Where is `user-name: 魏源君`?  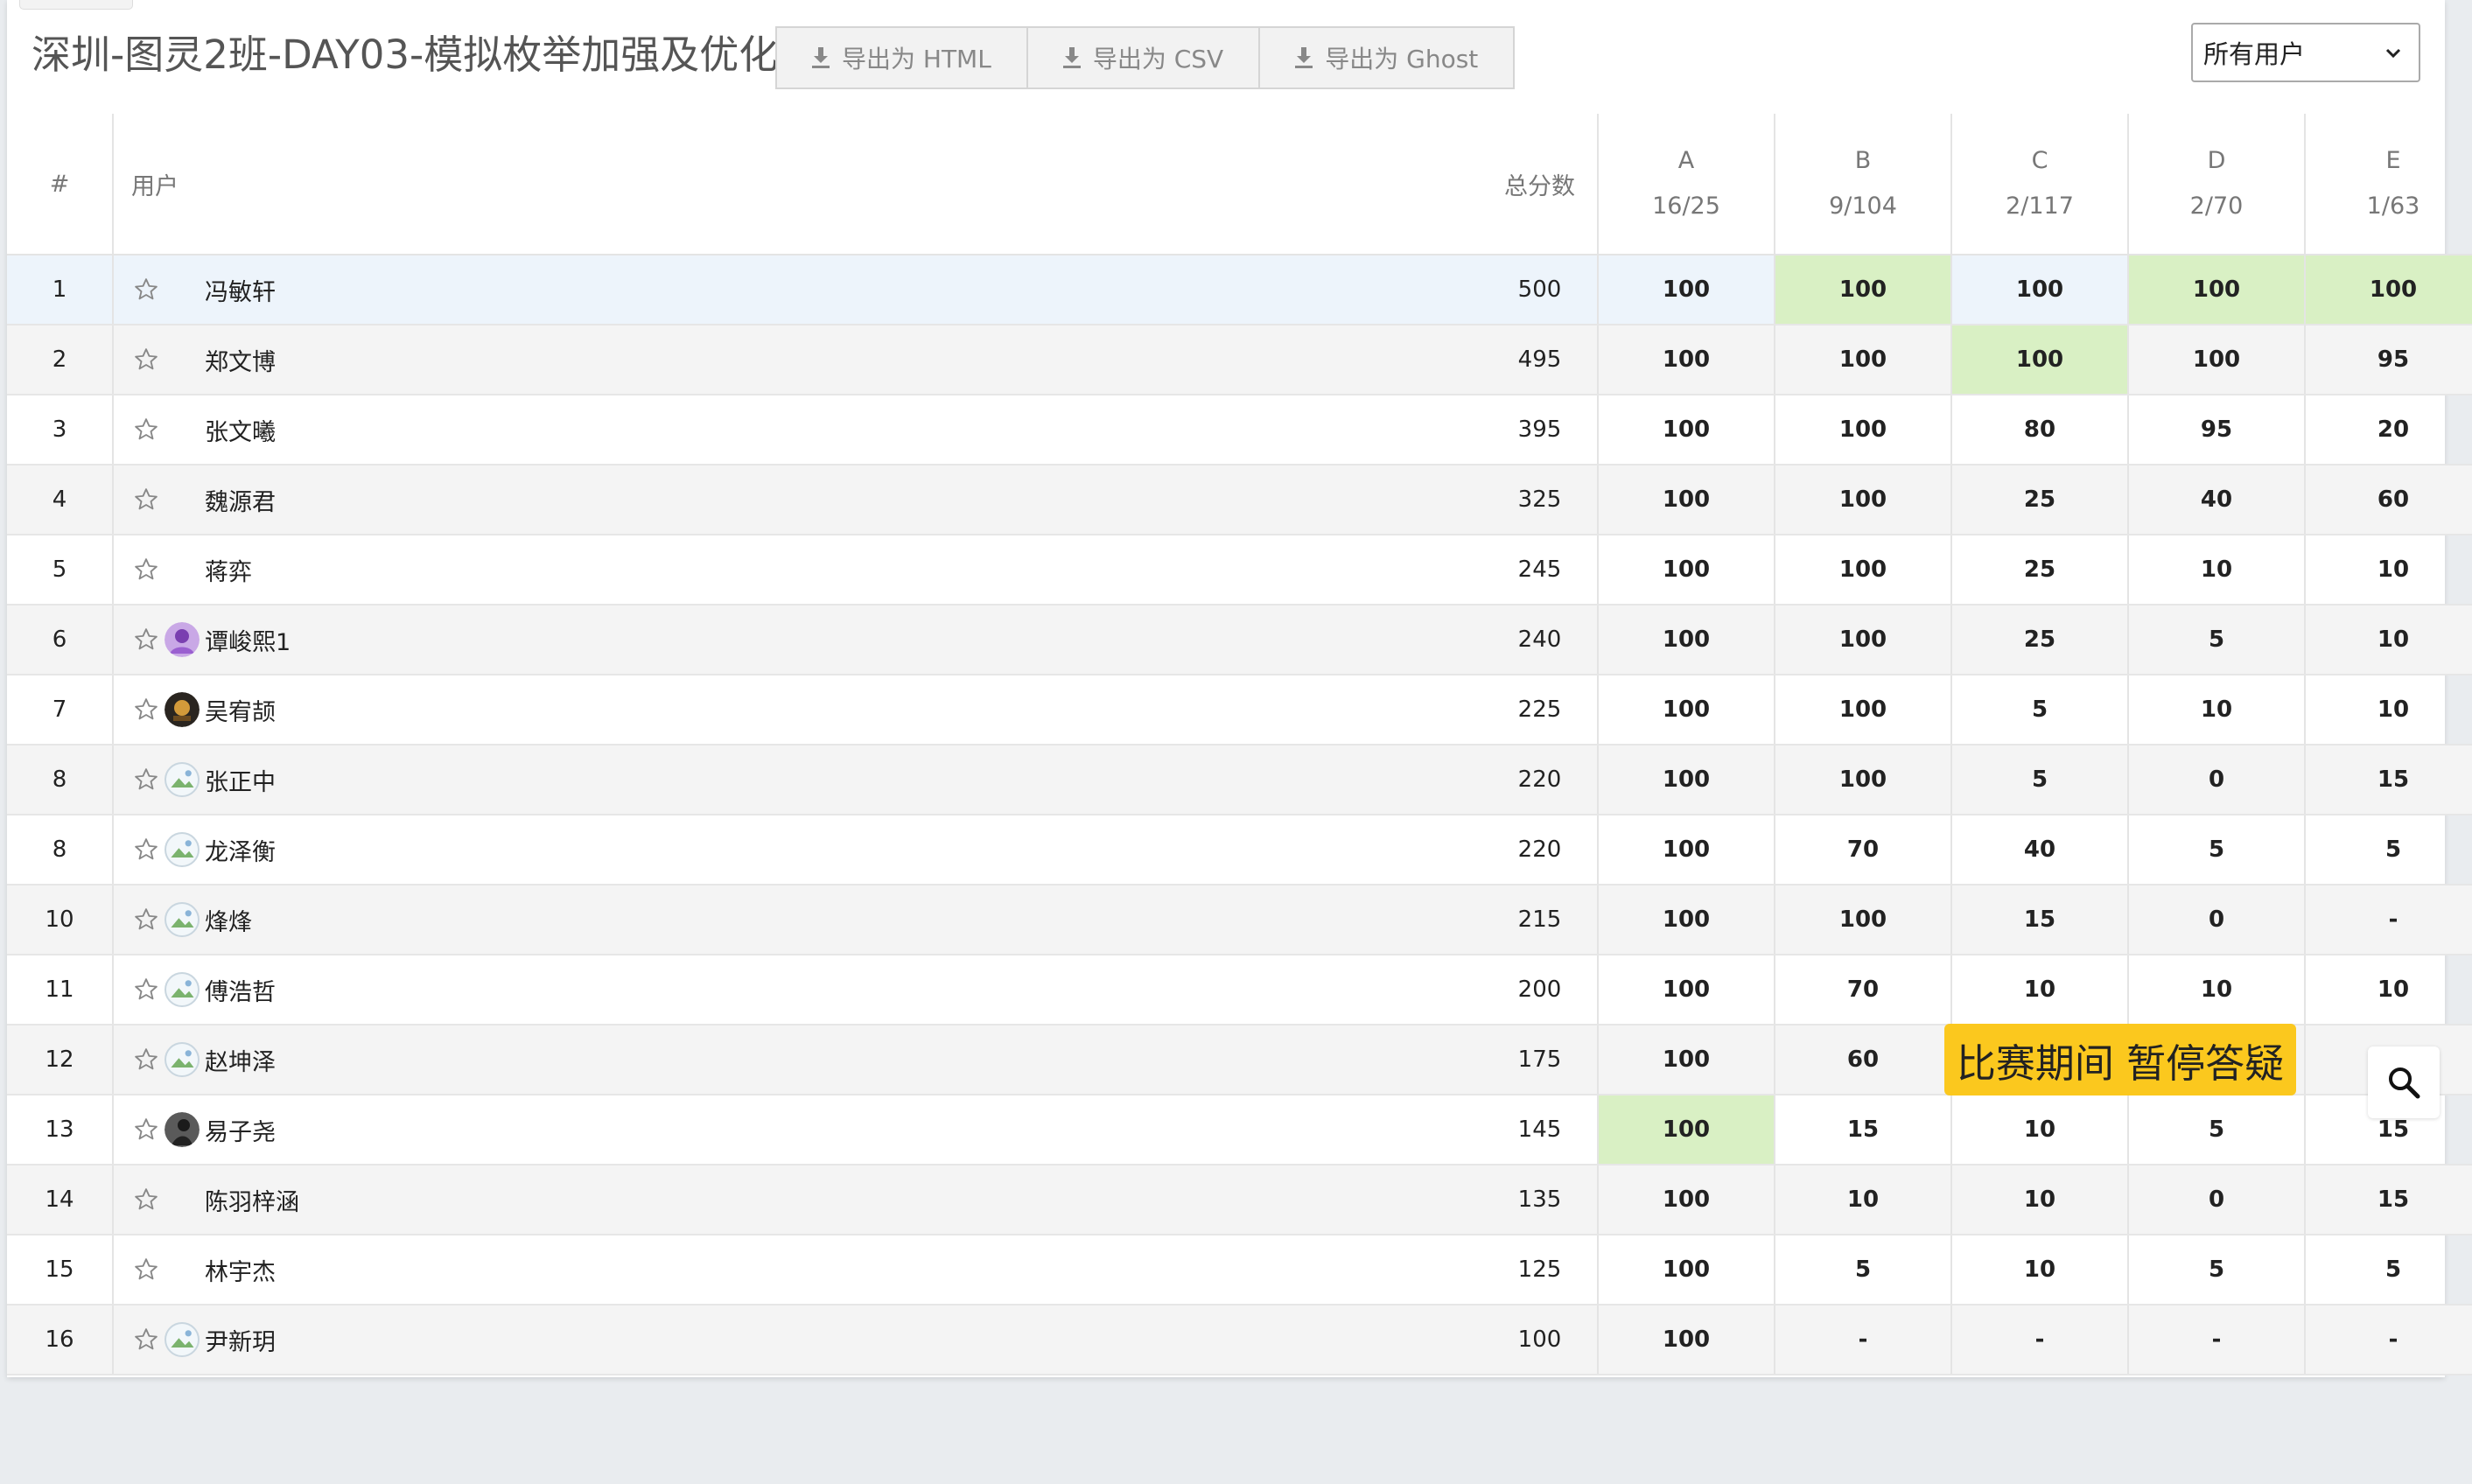
user-name: 魏源君 is located at coordinates (240, 500).